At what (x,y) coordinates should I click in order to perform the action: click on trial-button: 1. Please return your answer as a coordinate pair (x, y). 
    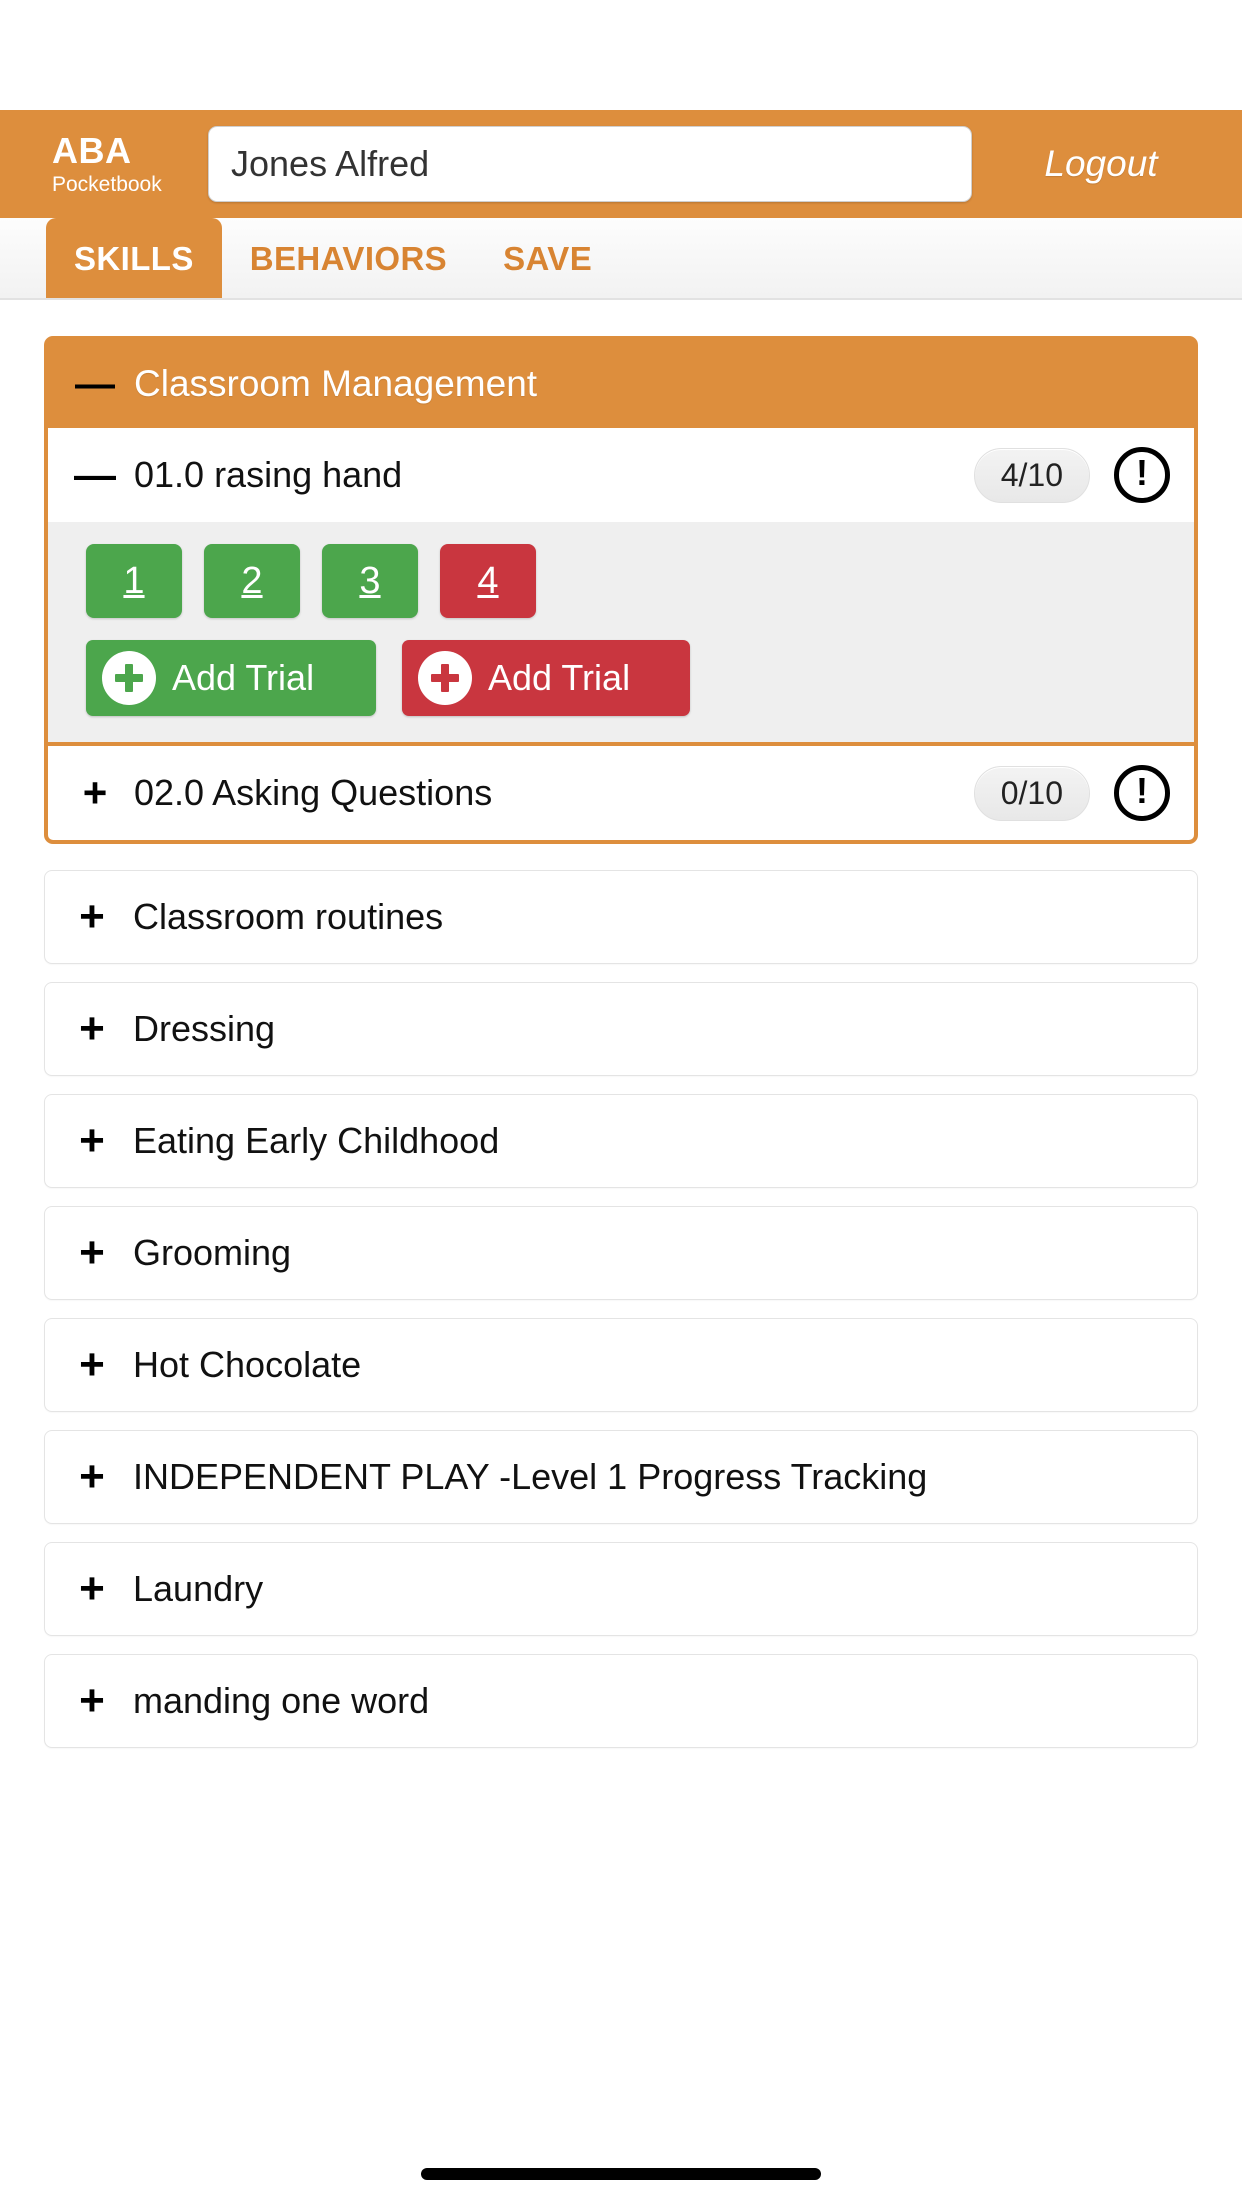
    Looking at the image, I should click on (134, 581).